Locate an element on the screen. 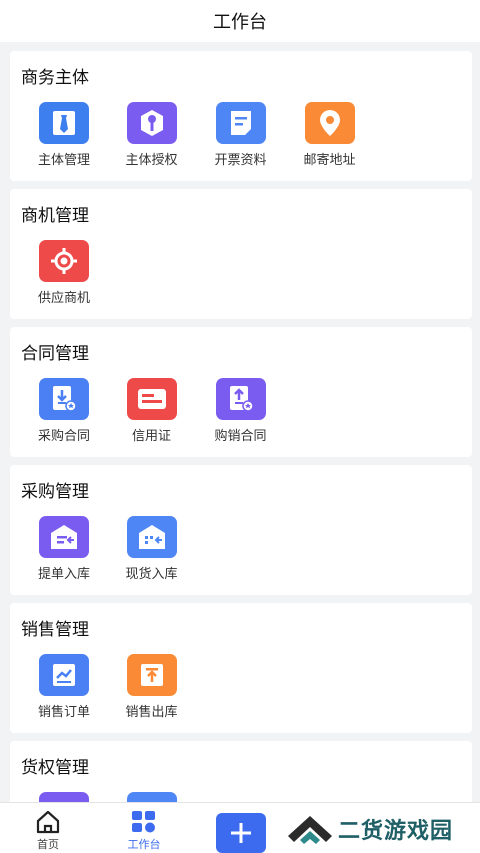  purchase-contract-button: 采购合同 is located at coordinates (64, 411).